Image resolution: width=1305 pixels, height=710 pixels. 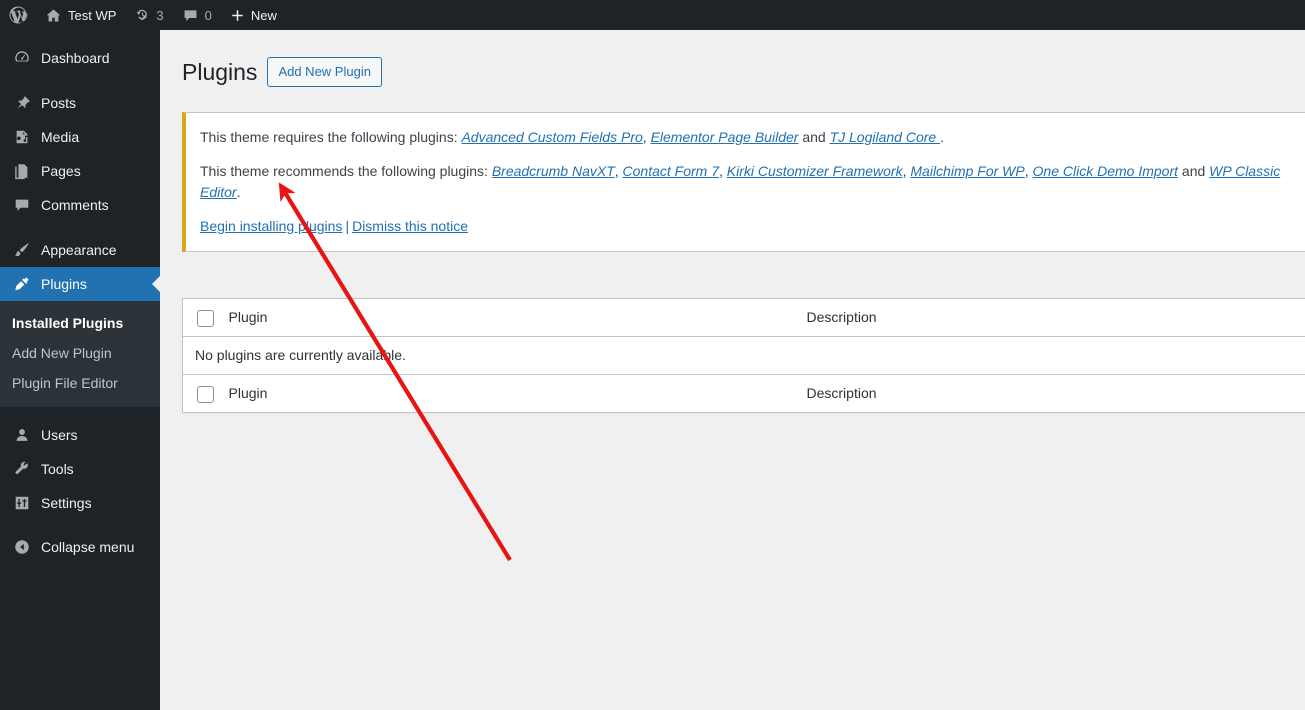 I want to click on new-content-button: New, so click(x=253, y=15).